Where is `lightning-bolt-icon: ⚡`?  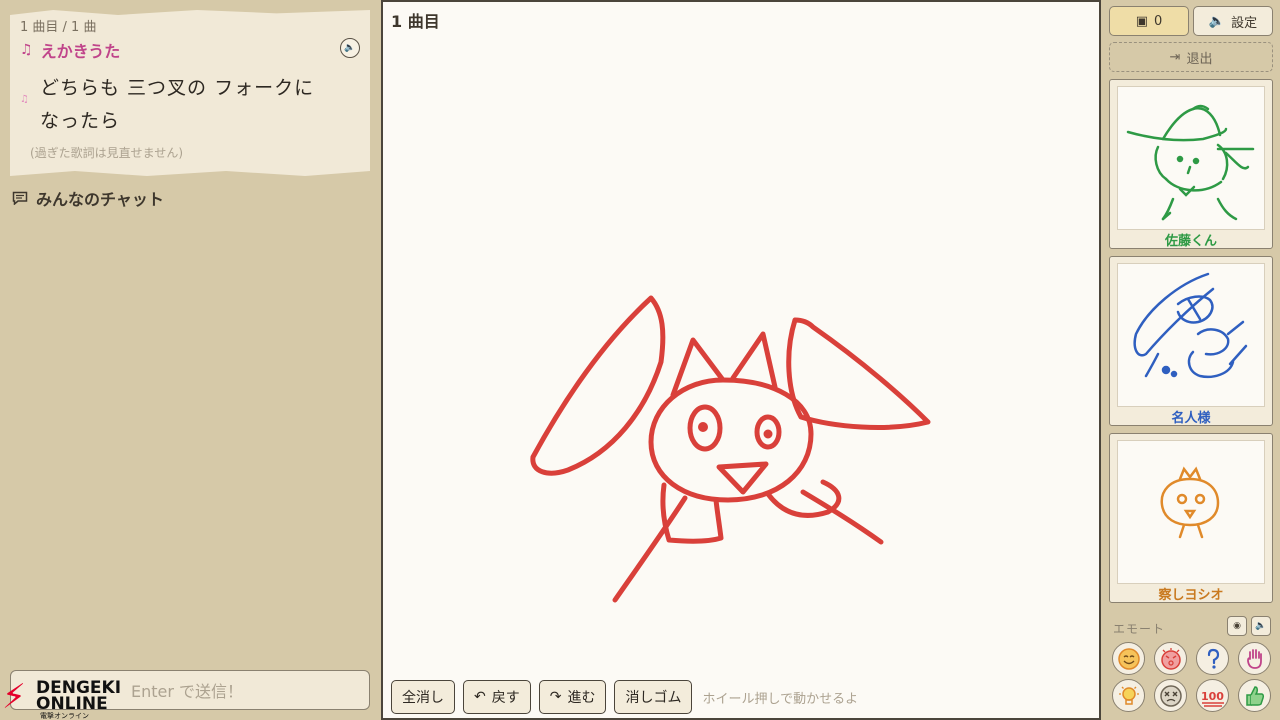
lightning-bolt-icon: ⚡ is located at coordinates (14, 697).